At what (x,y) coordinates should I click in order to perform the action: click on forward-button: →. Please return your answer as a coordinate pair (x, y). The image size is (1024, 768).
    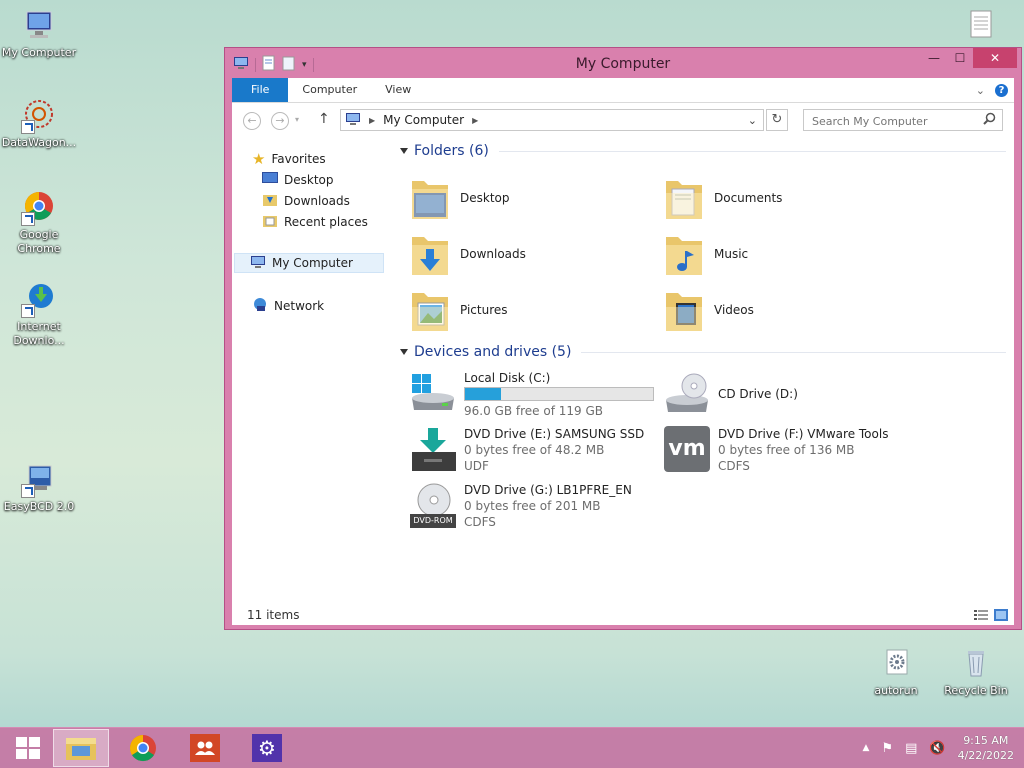
    Looking at the image, I should click on (280, 121).